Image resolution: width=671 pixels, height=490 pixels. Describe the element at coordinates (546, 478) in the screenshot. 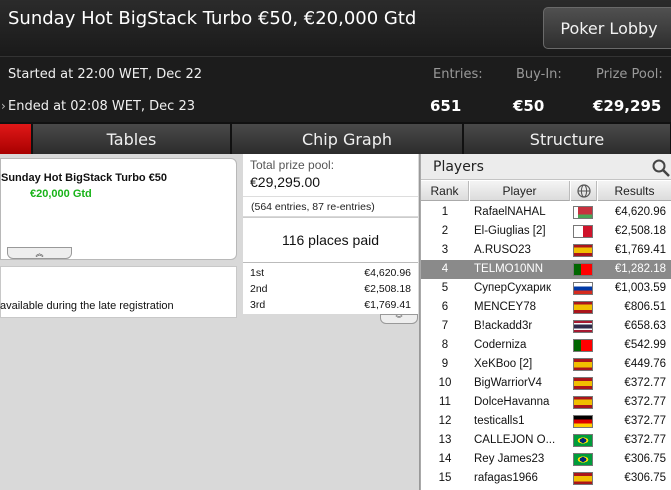

I see `player-row: 15 rafagas1966 €306.75` at that location.